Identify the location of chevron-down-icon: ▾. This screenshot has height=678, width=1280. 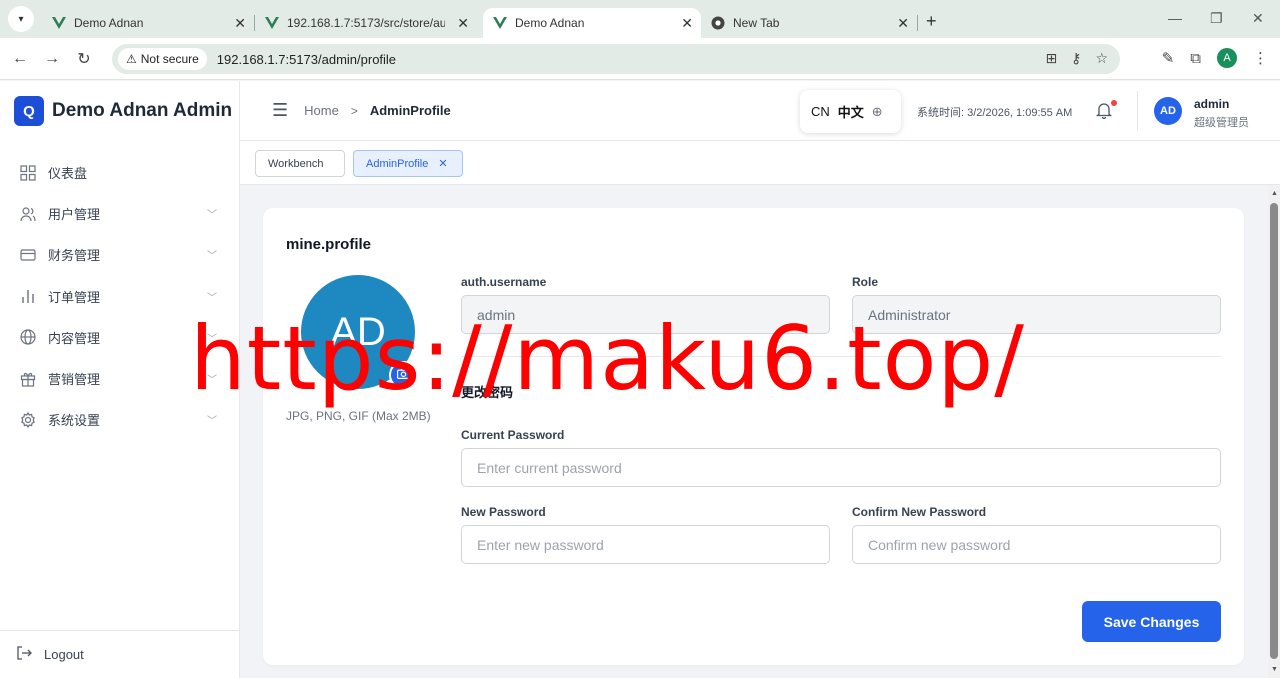
(21, 19).